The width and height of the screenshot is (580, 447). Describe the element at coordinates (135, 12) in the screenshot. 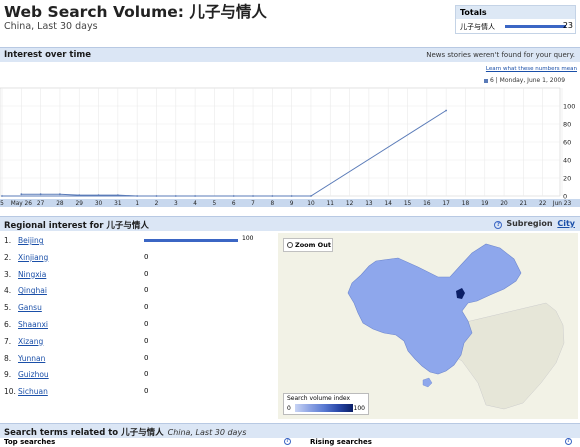

I see `page-title: Web Search Volume: 儿子与情人` at that location.